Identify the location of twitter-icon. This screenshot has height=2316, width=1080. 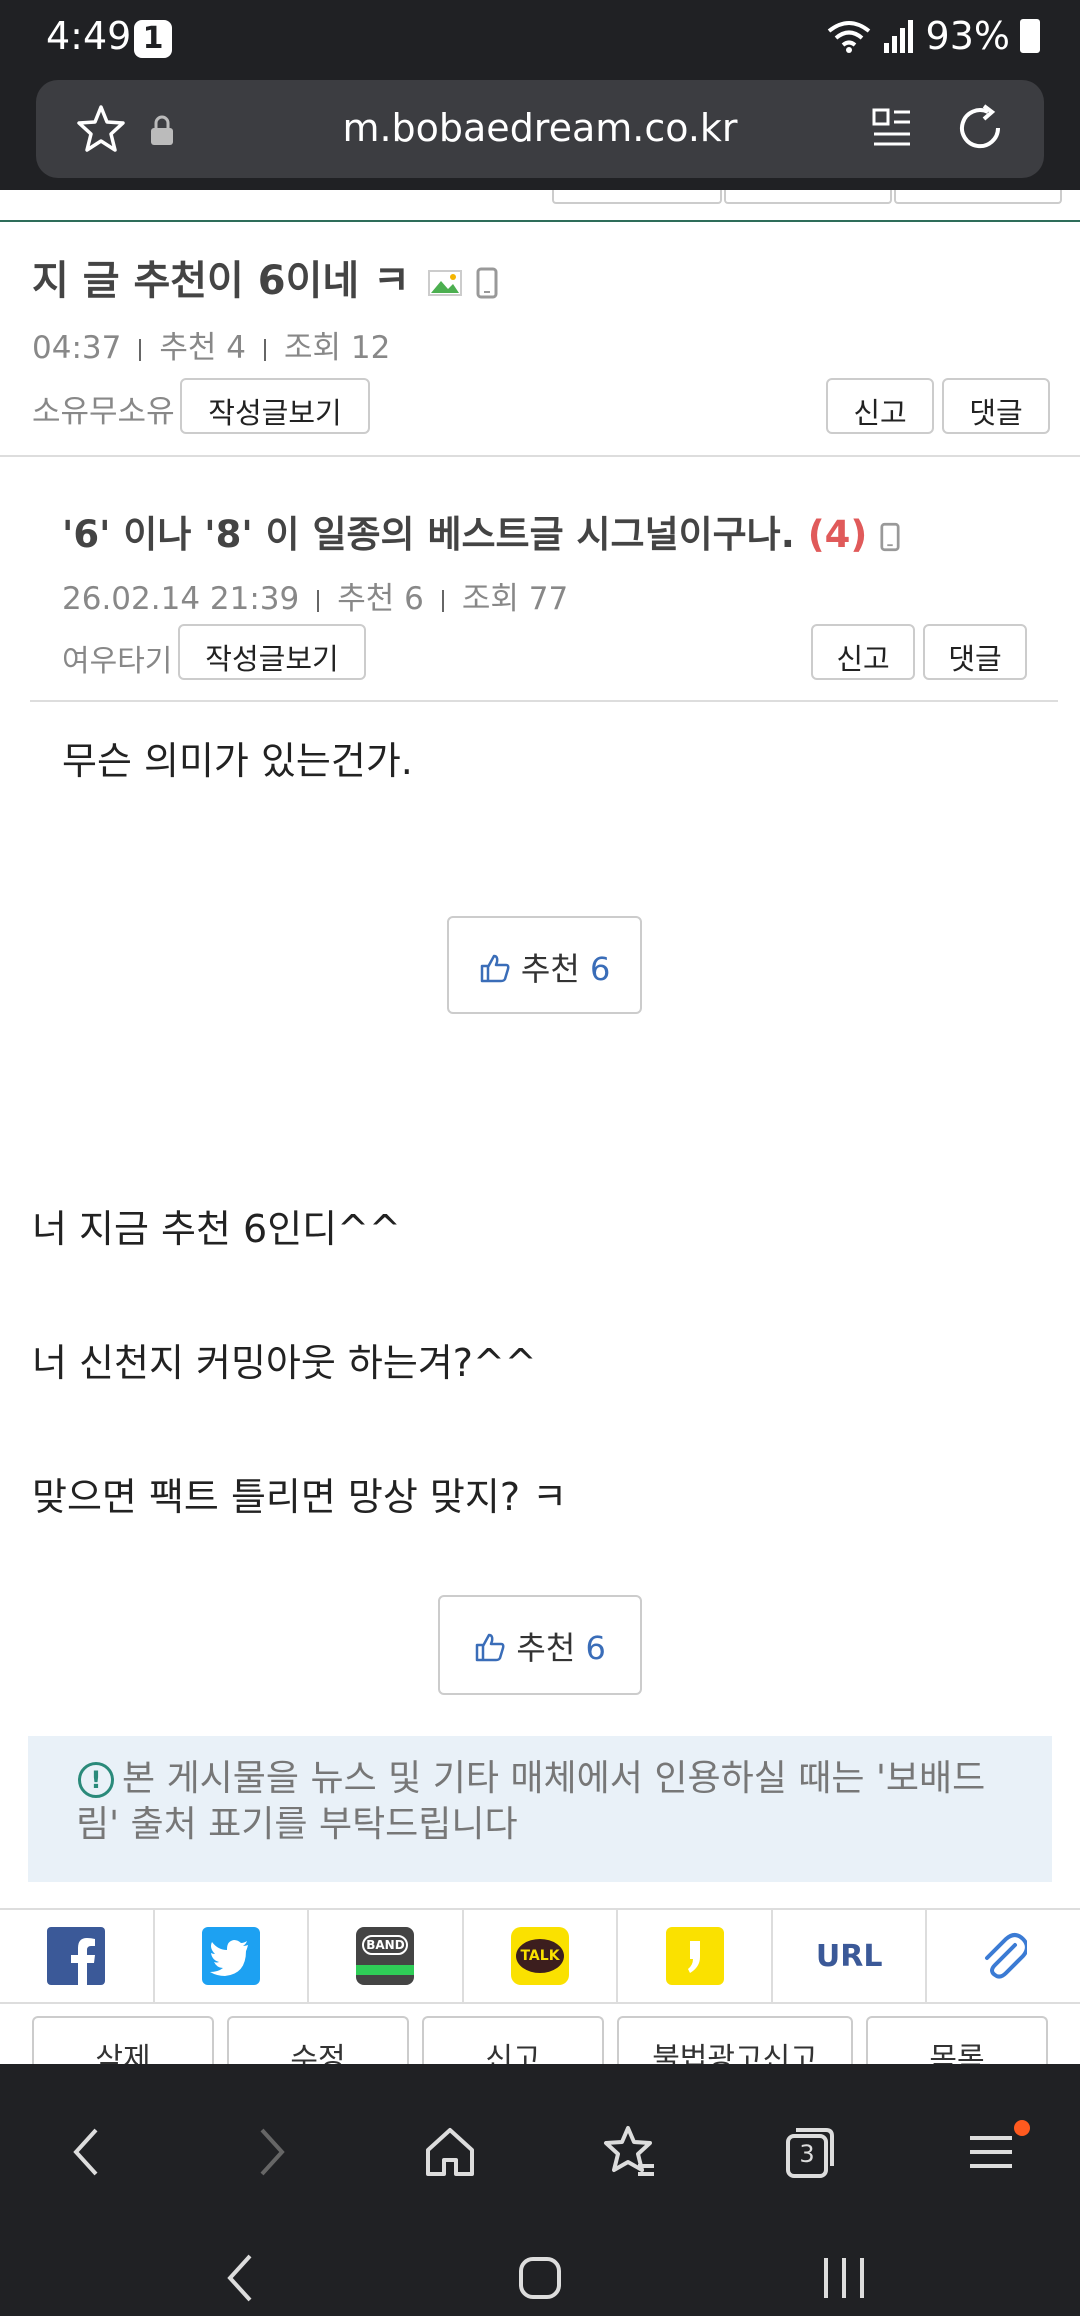
(230, 1956).